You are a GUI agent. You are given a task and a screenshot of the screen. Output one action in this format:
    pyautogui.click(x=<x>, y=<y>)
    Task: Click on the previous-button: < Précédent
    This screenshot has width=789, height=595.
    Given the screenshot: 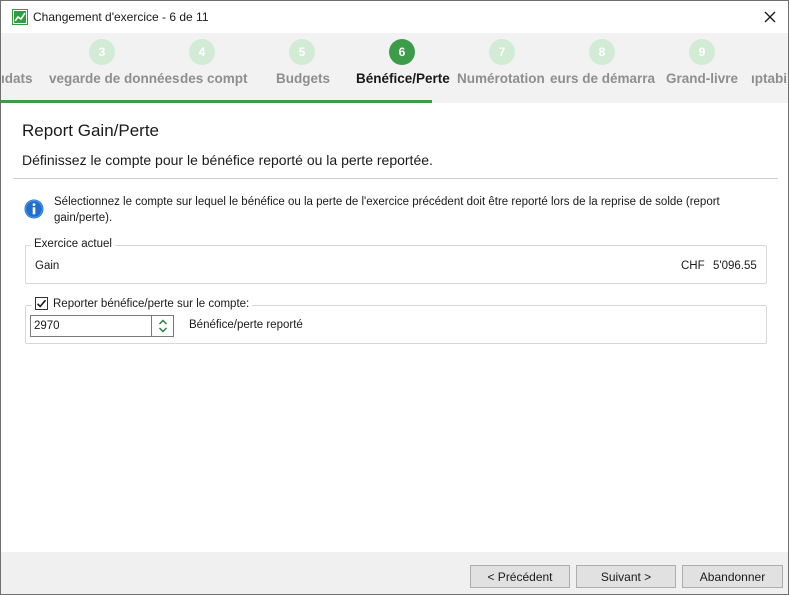 What is the action you would take?
    pyautogui.click(x=520, y=576)
    